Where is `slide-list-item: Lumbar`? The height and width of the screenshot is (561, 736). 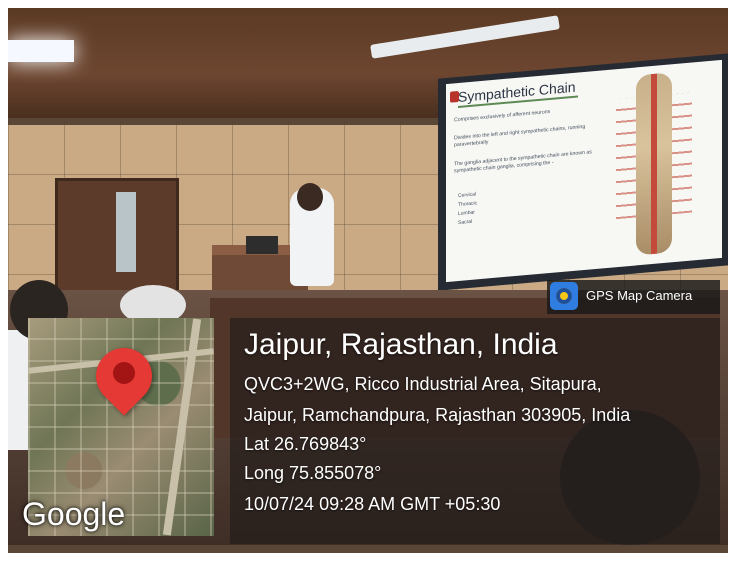
slide-list-item: Lumbar is located at coordinates (466, 213).